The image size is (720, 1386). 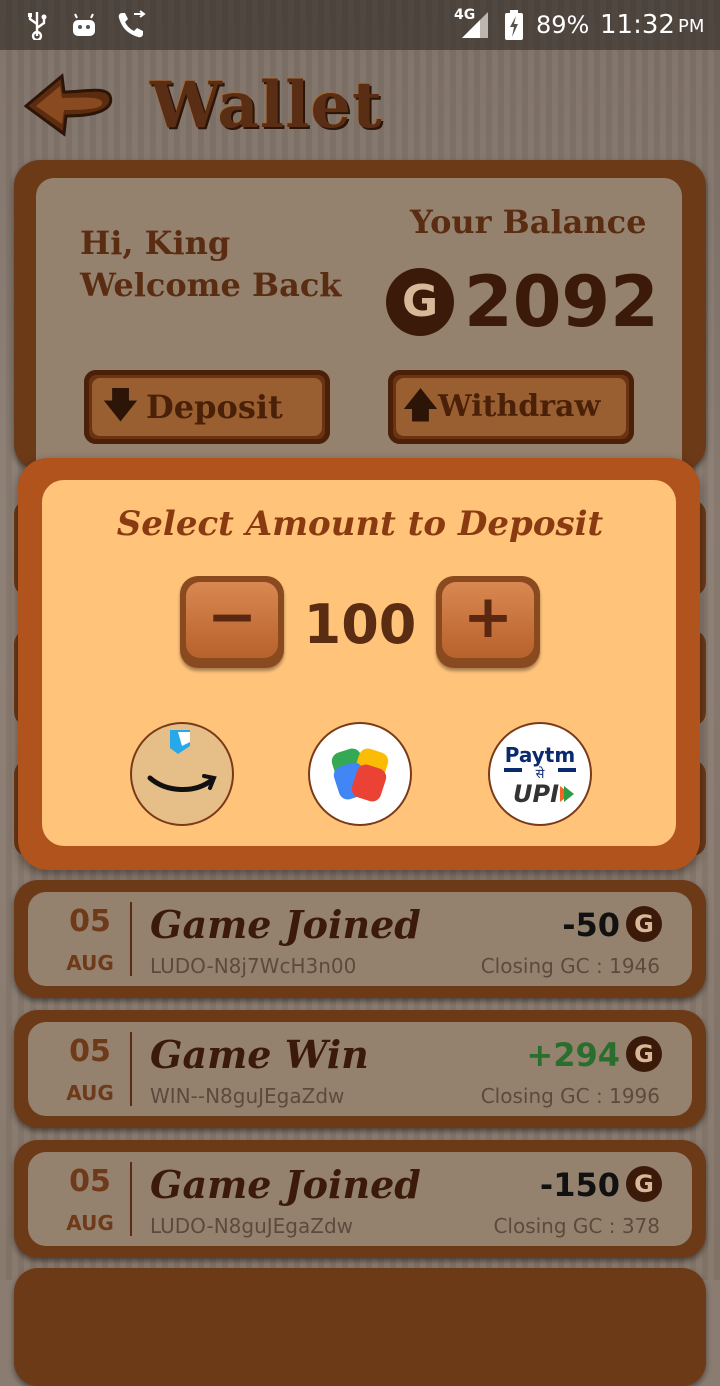 What do you see at coordinates (266, 105) in the screenshot?
I see `page-title: Wallet` at bounding box center [266, 105].